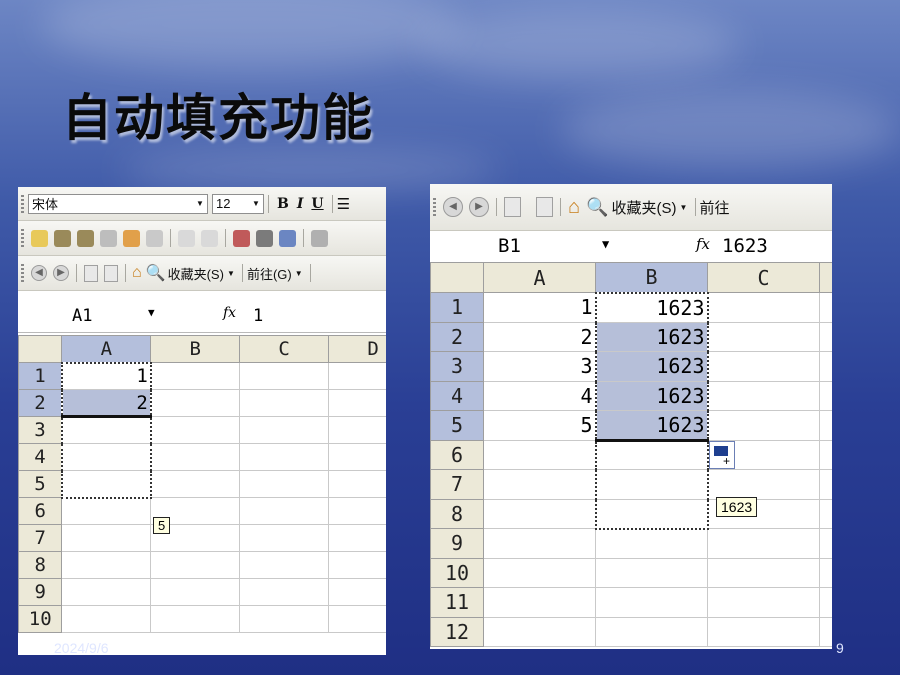 The height and width of the screenshot is (675, 900). I want to click on column-header-c: C, so click(284, 349).